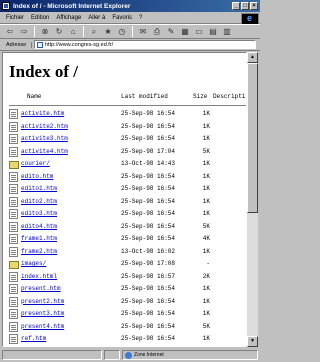 The image size is (320, 362). What do you see at coordinates (122, 32) in the screenshot?
I see `history-icon: ◷` at bounding box center [122, 32].